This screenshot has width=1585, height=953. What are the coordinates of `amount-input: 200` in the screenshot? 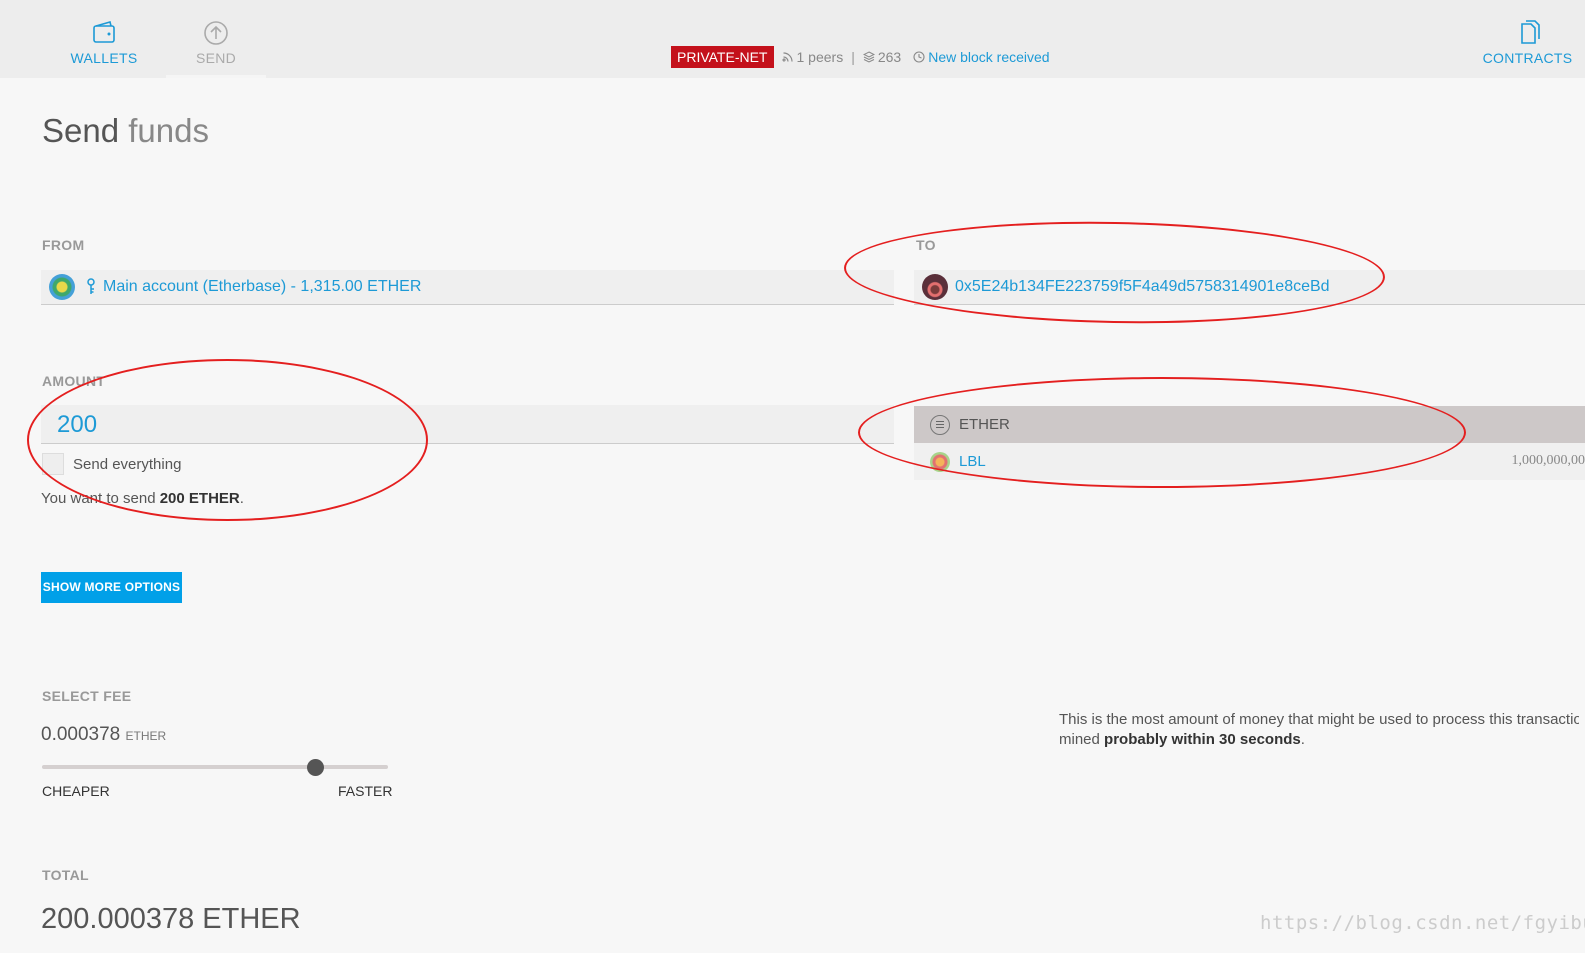 It's located at (467, 424).